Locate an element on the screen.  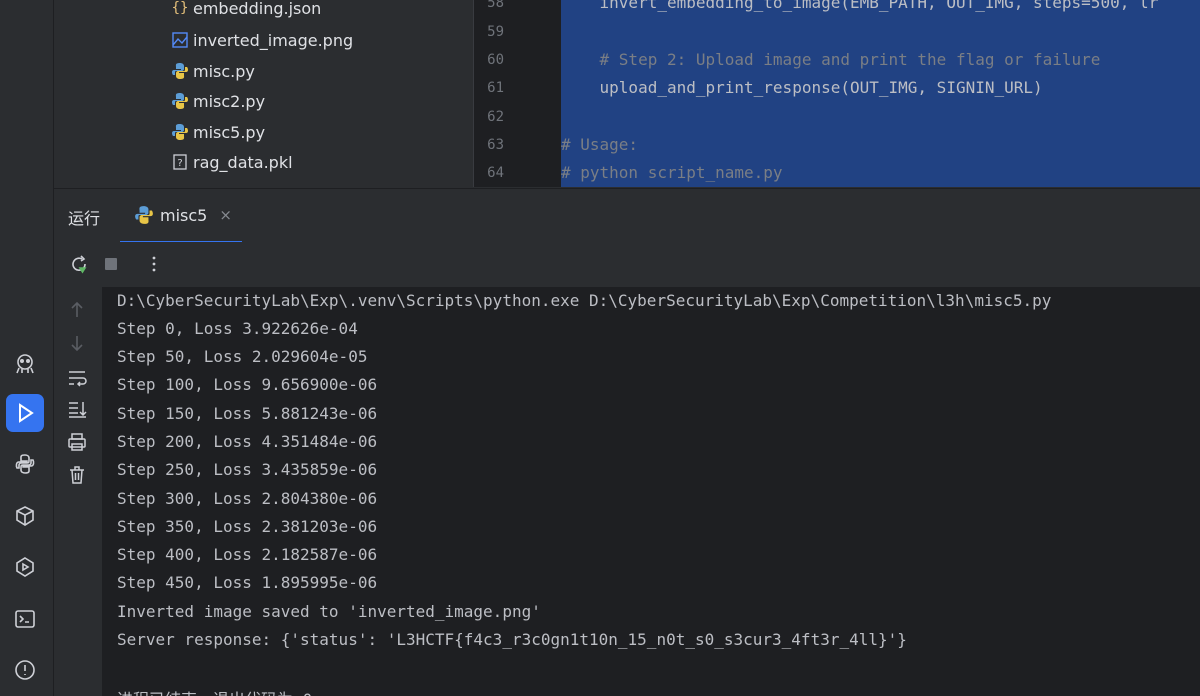
python-packages-icon is located at coordinates (25, 516).